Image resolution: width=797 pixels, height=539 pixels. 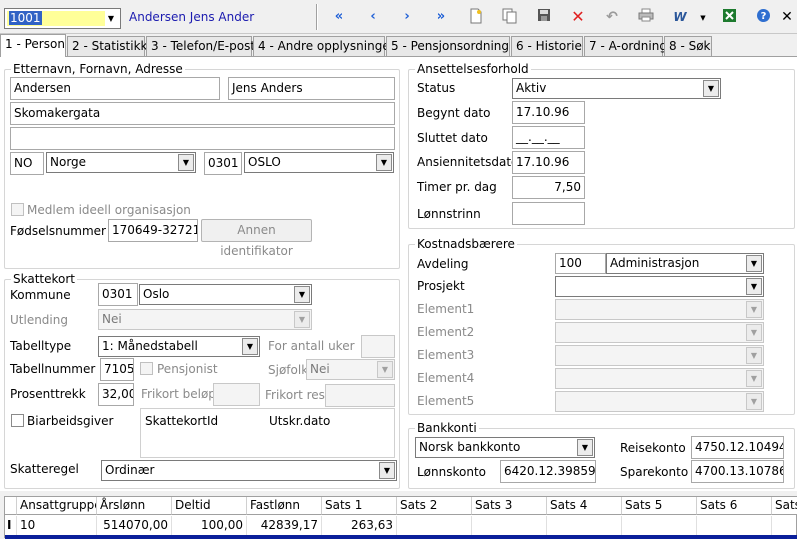 What do you see at coordinates (476, 17) in the screenshot?
I see `new-record-icon` at bounding box center [476, 17].